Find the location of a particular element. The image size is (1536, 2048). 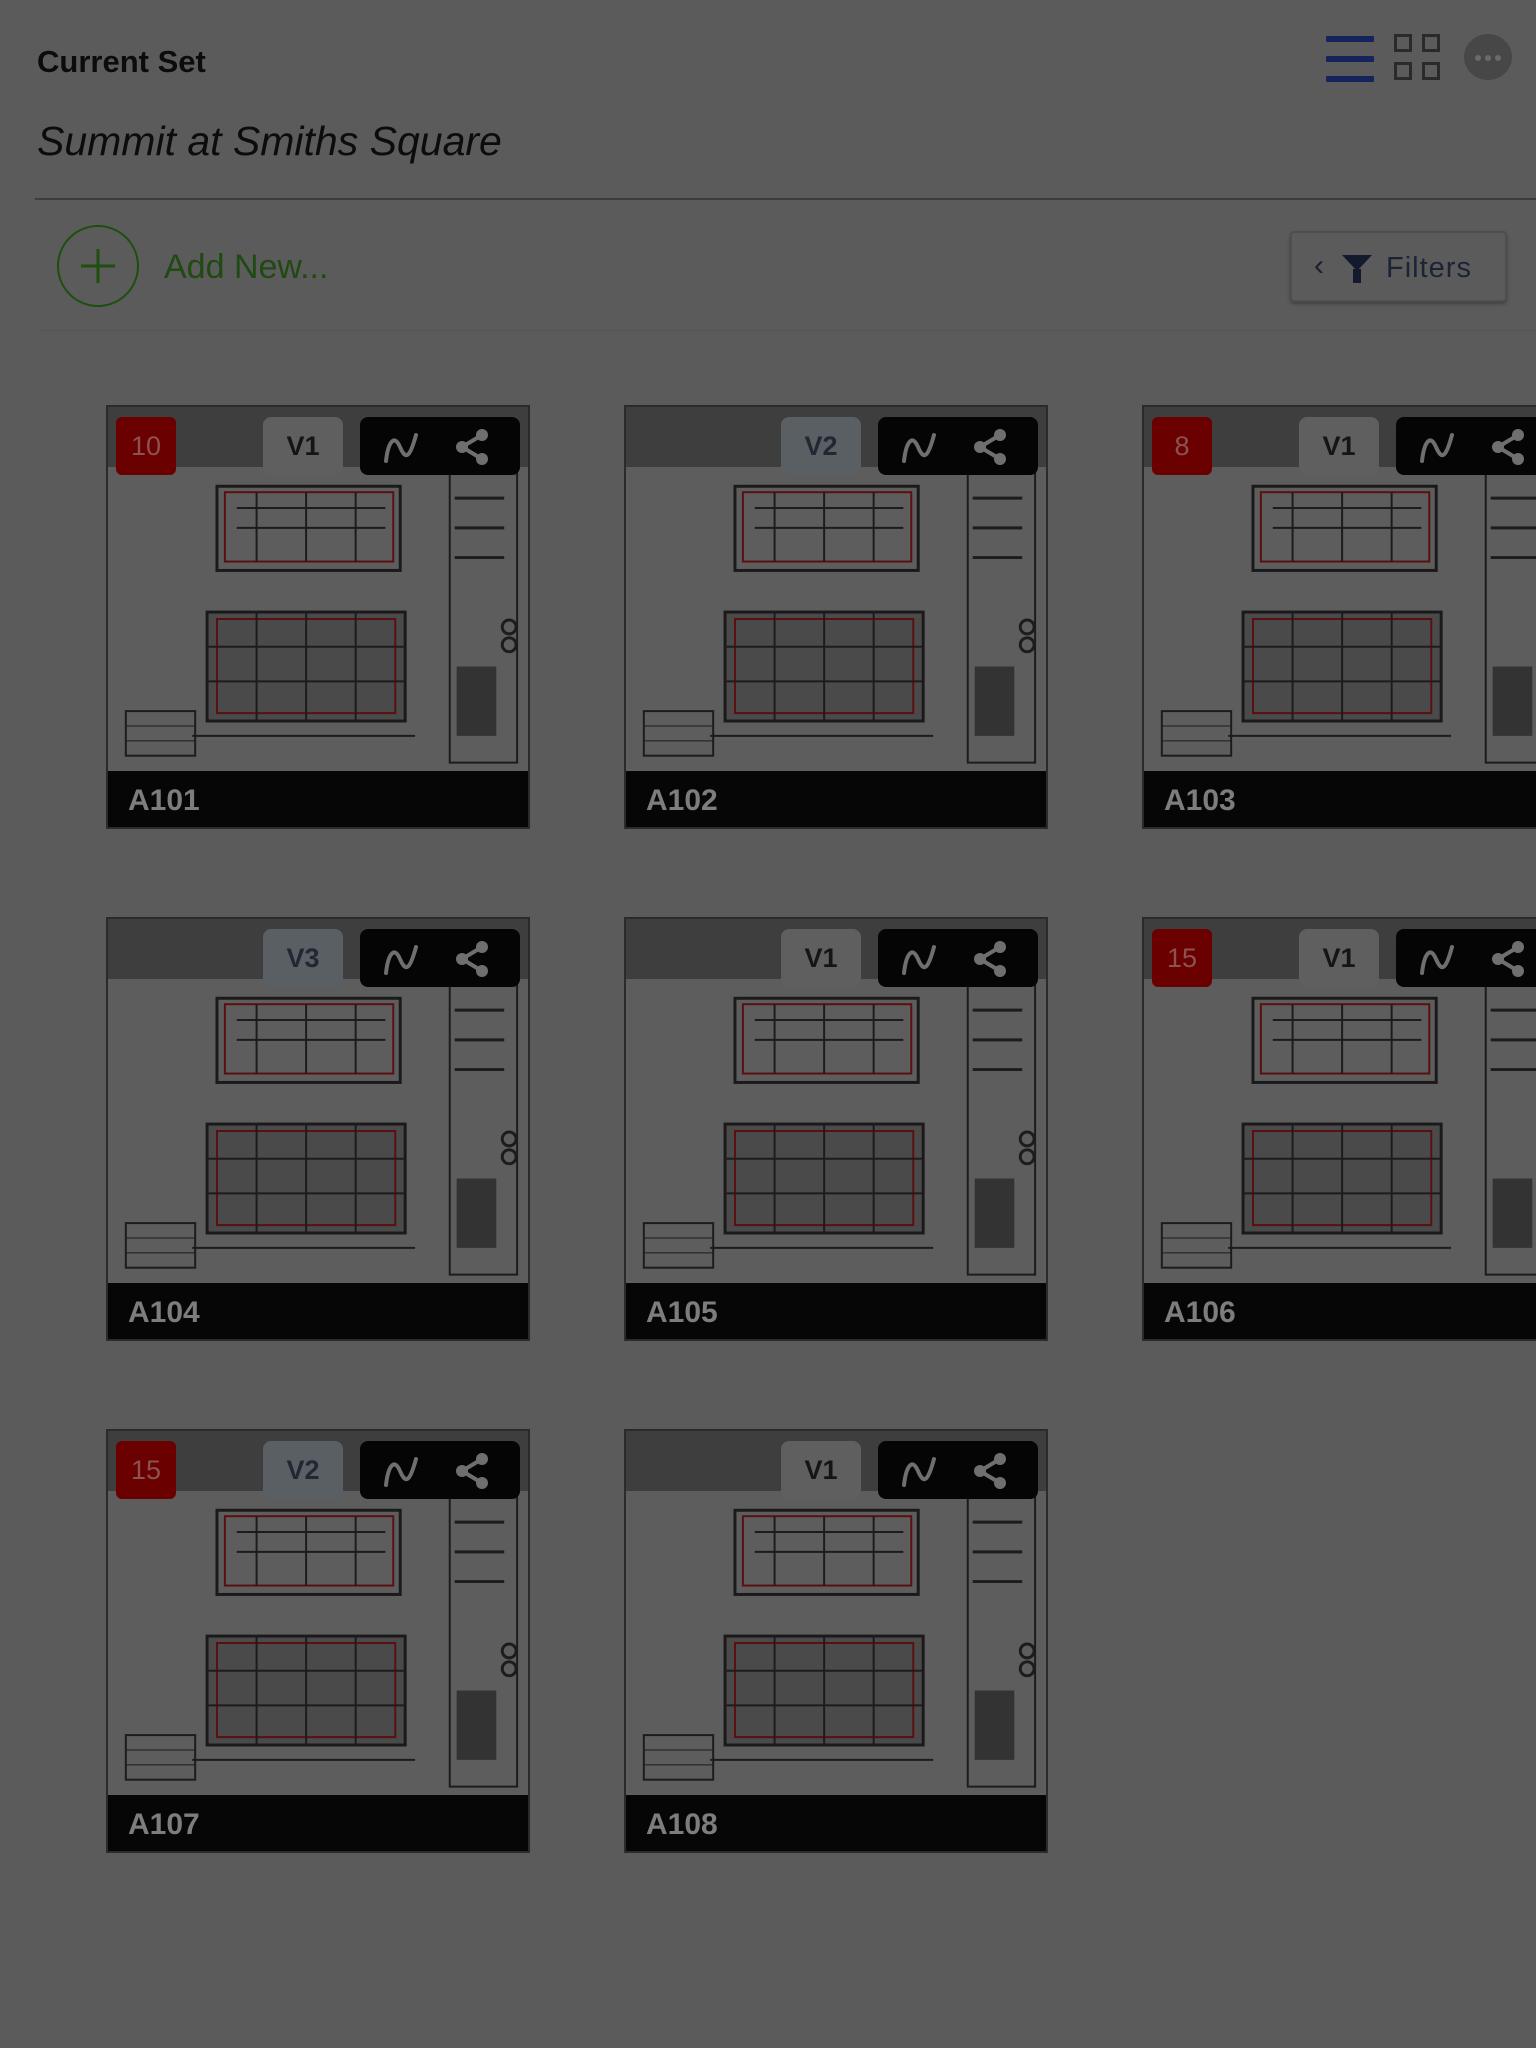

add-new-button is located at coordinates (98, 266).